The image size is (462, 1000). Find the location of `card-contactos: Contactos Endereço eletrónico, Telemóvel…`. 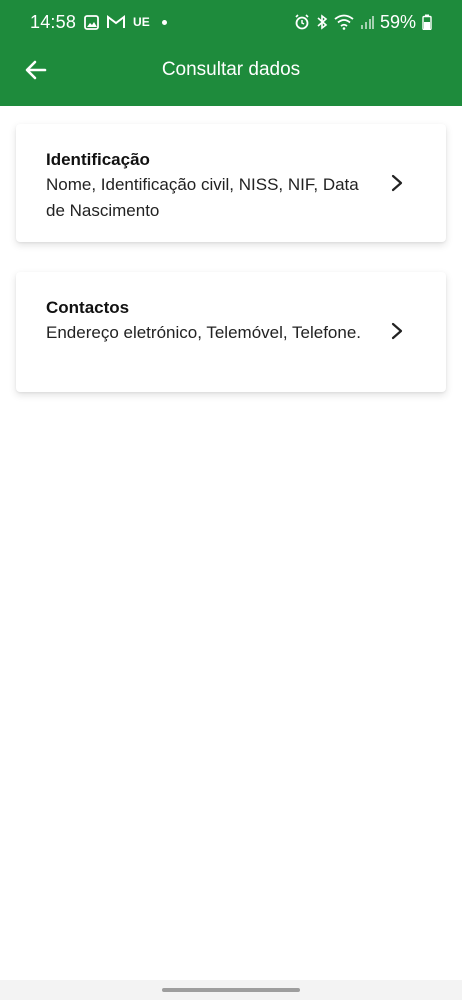

card-contactos: Contactos Endereço eletrónico, Telemóvel… is located at coordinates (231, 332).